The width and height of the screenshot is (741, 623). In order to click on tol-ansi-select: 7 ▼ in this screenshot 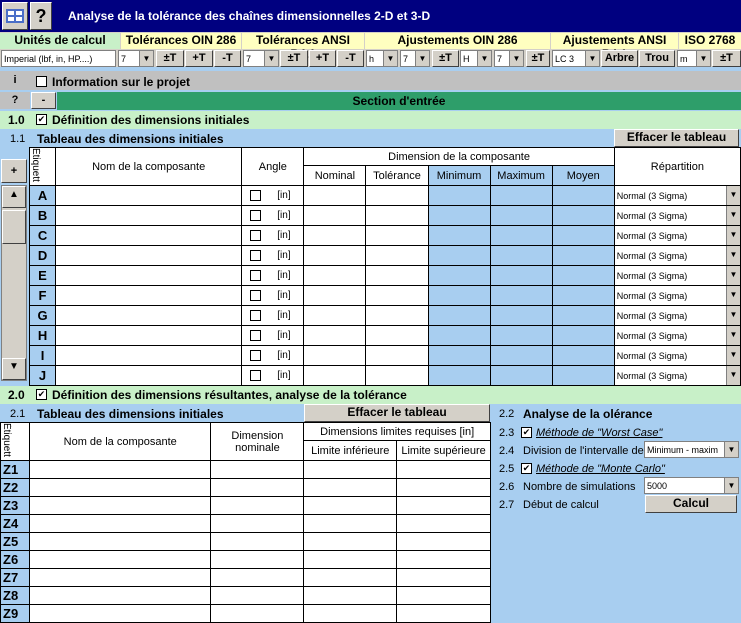, I will do `click(261, 58)`.